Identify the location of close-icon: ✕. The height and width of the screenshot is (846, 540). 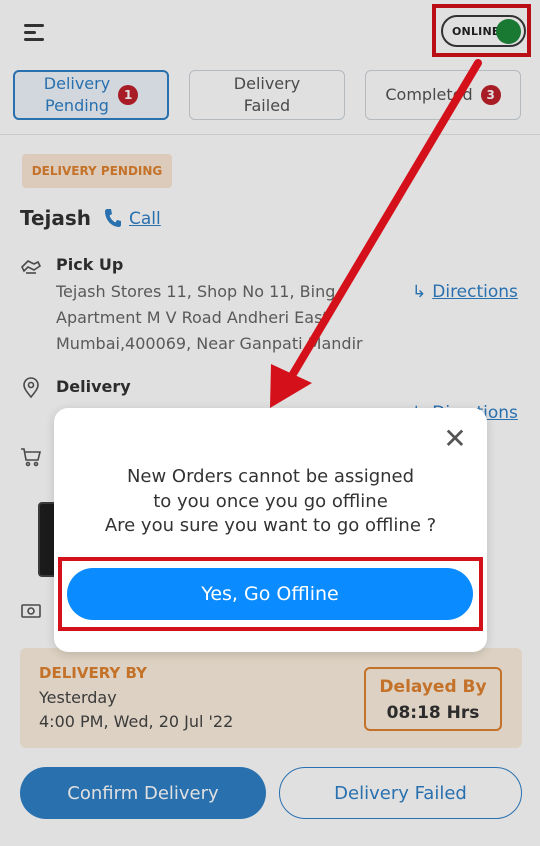
(455, 439).